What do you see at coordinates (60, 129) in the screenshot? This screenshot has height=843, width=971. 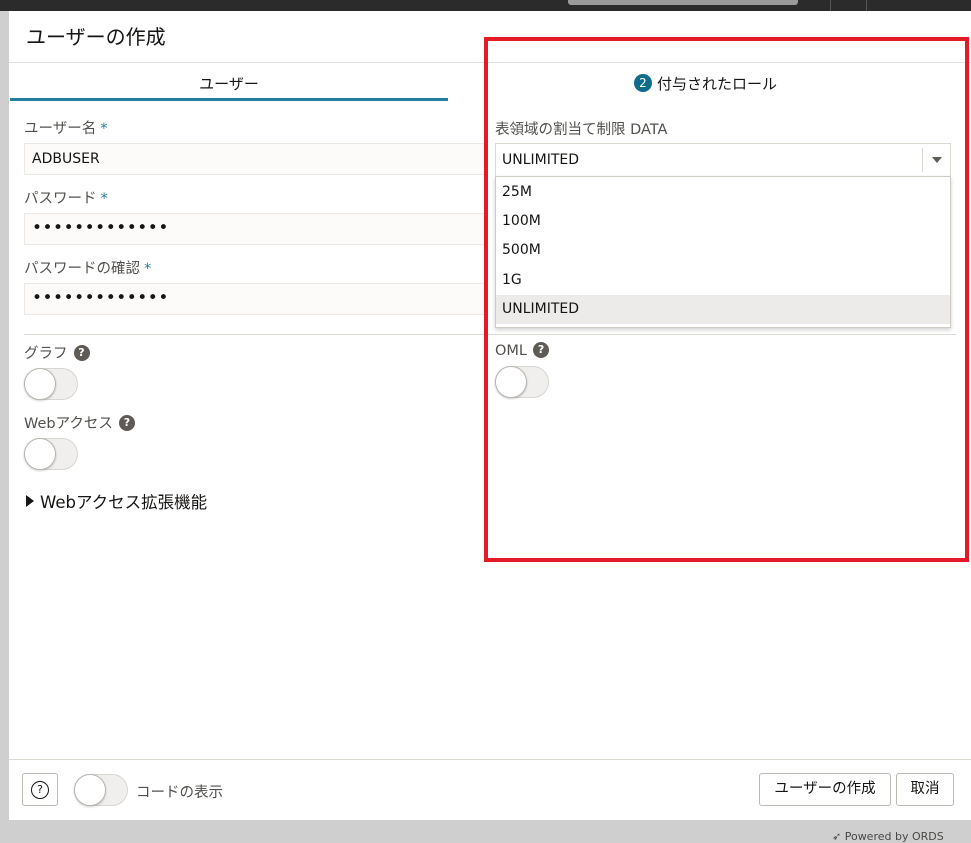 I see `username-label-text: ユーザー名` at bounding box center [60, 129].